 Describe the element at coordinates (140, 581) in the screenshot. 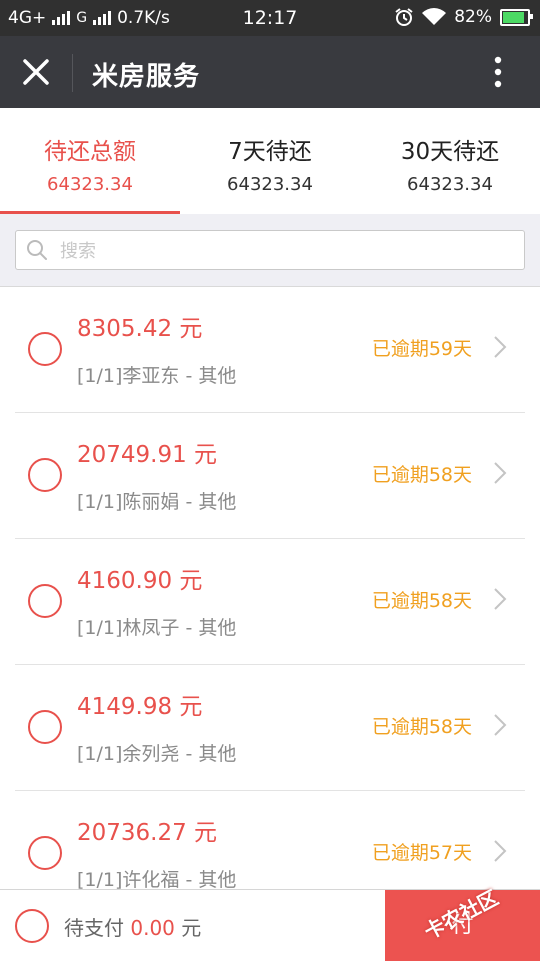

I see `item-amount: 4160.90 元` at that location.